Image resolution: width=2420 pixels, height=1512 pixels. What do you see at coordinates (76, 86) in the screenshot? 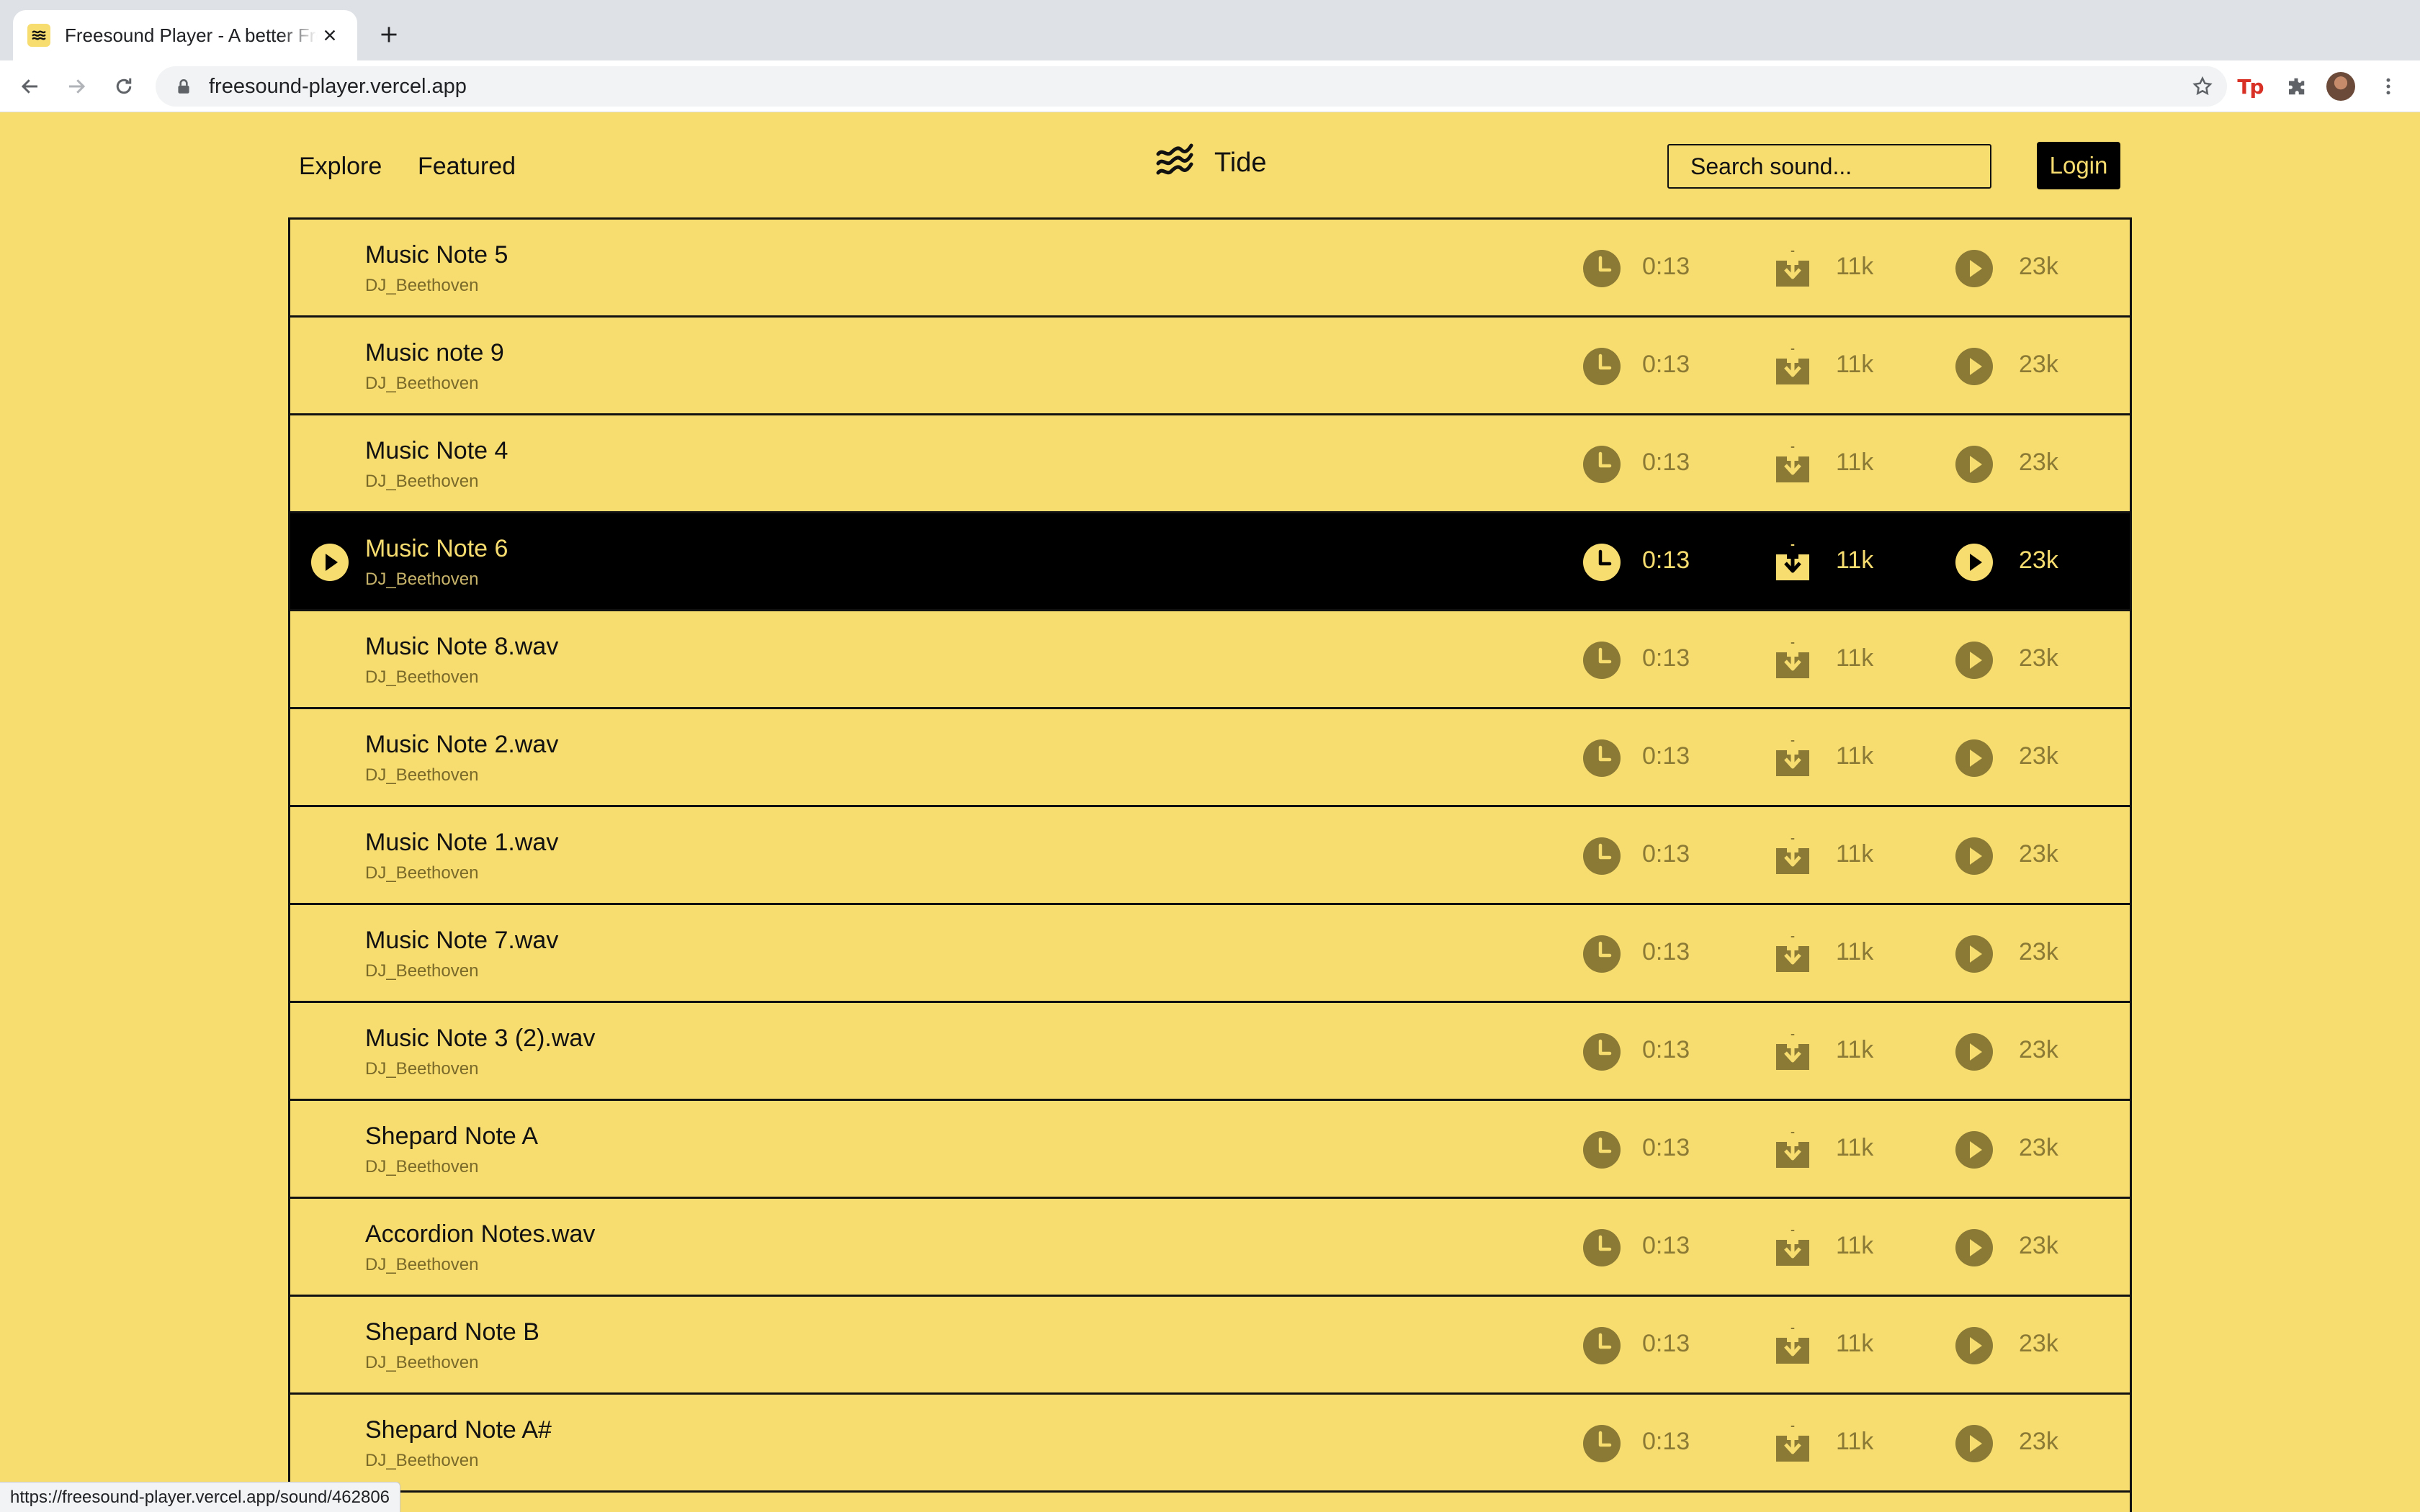
I see `forward-arrow-icon` at bounding box center [76, 86].